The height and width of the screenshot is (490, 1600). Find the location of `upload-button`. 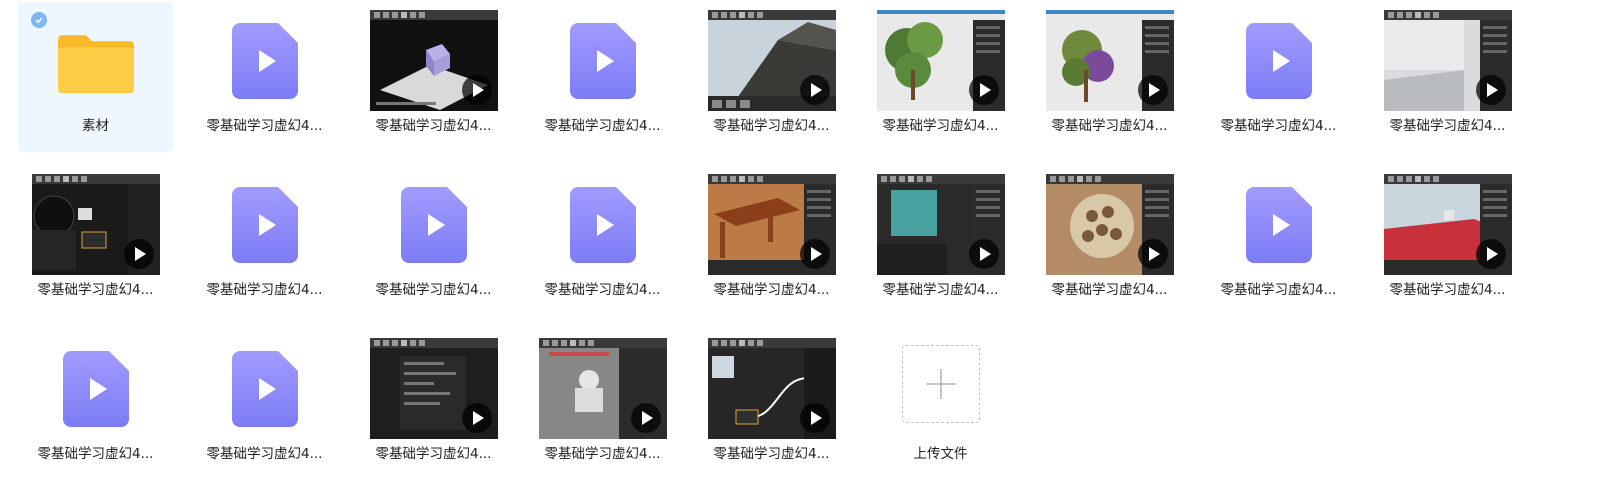

upload-button is located at coordinates (941, 384).